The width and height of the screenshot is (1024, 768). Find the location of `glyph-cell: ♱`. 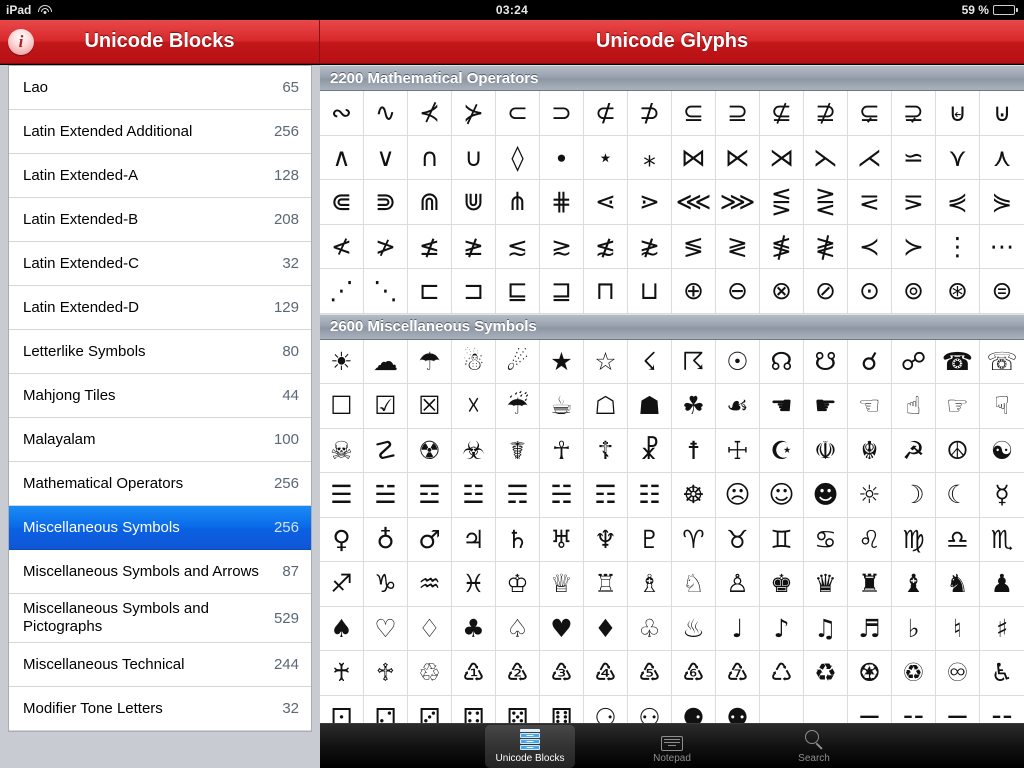

glyph-cell: ♱ is located at coordinates (386, 673).